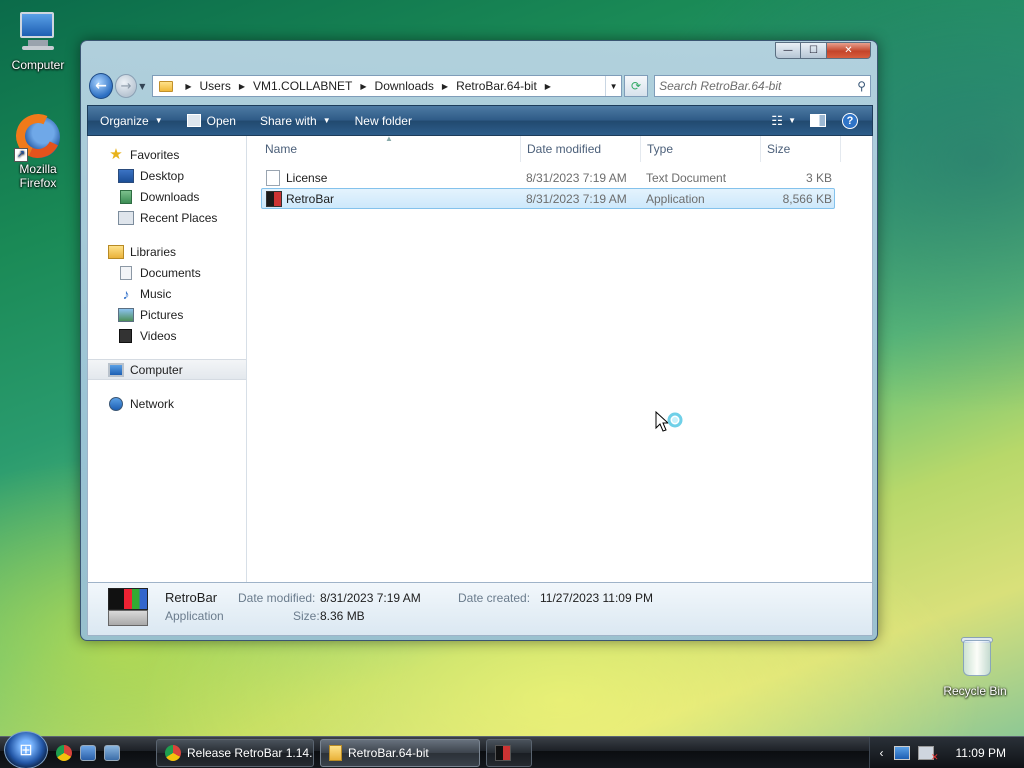 This screenshot has width=1024, height=768. Describe the element at coordinates (400, 752) in the screenshot. I see `taskbar-button-explorer: RetroBar.64-bit` at that location.